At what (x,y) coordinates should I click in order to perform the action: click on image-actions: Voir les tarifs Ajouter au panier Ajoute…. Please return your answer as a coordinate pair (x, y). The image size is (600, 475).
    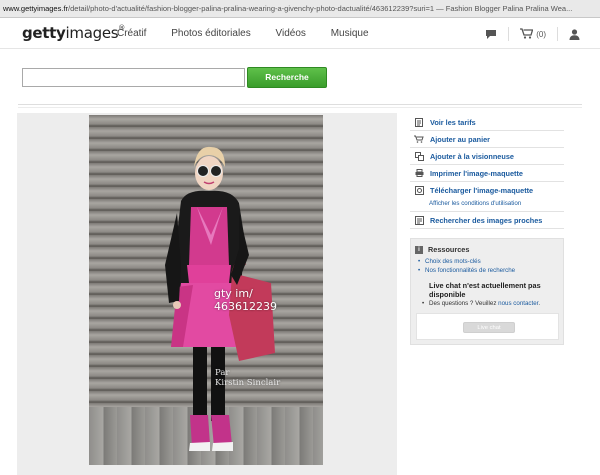
    Looking at the image, I should click on (487, 171).